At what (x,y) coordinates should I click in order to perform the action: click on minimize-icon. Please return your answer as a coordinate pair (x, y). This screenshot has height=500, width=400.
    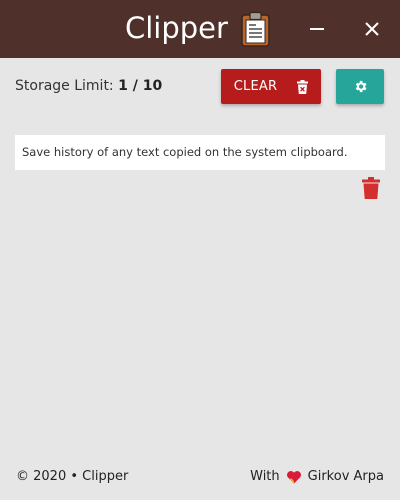
    Looking at the image, I should click on (317, 29).